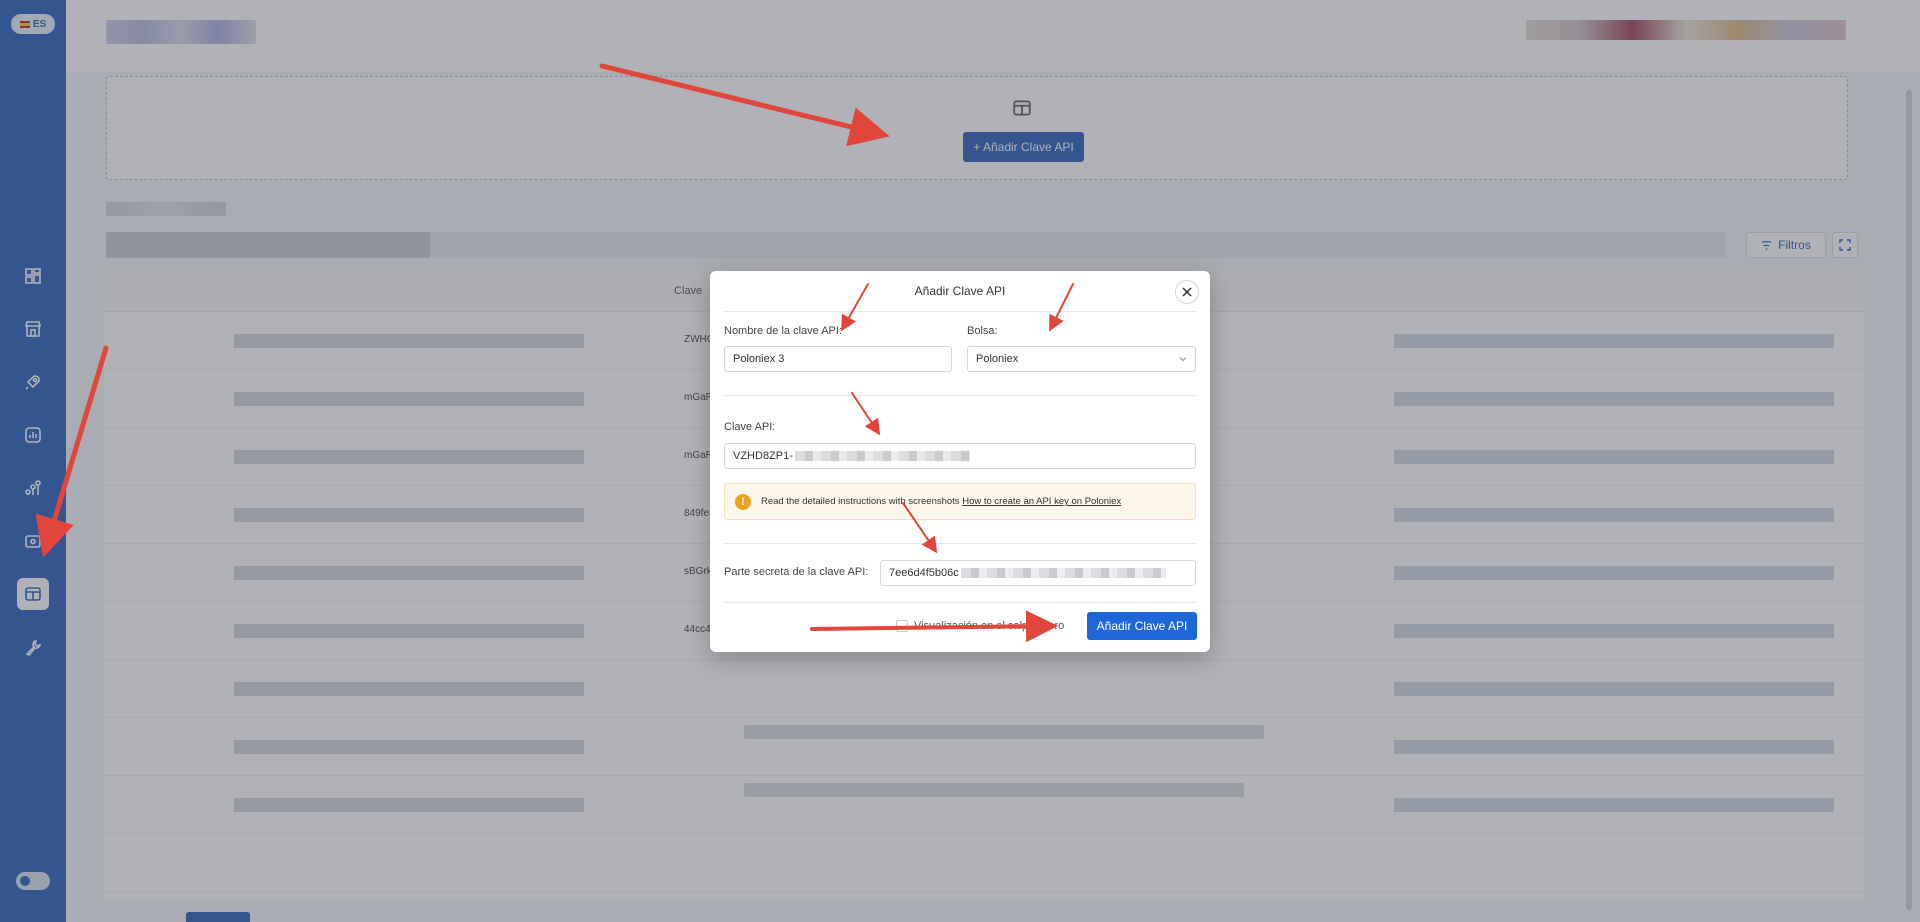 The height and width of the screenshot is (922, 1920). I want to click on dashboard-display-option: Visualización en el salpicadero, so click(980, 626).